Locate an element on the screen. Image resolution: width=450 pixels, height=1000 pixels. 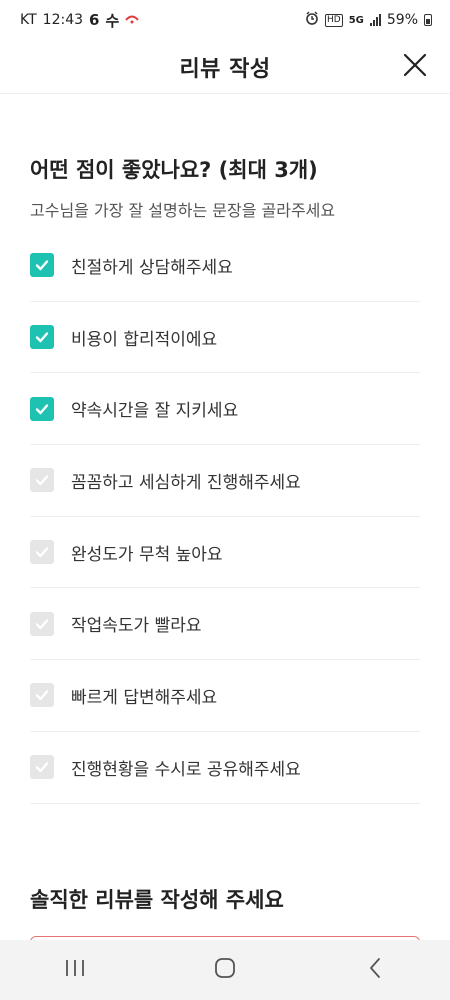
option-item: 빠르게 답변해주세요 is located at coordinates (225, 696).